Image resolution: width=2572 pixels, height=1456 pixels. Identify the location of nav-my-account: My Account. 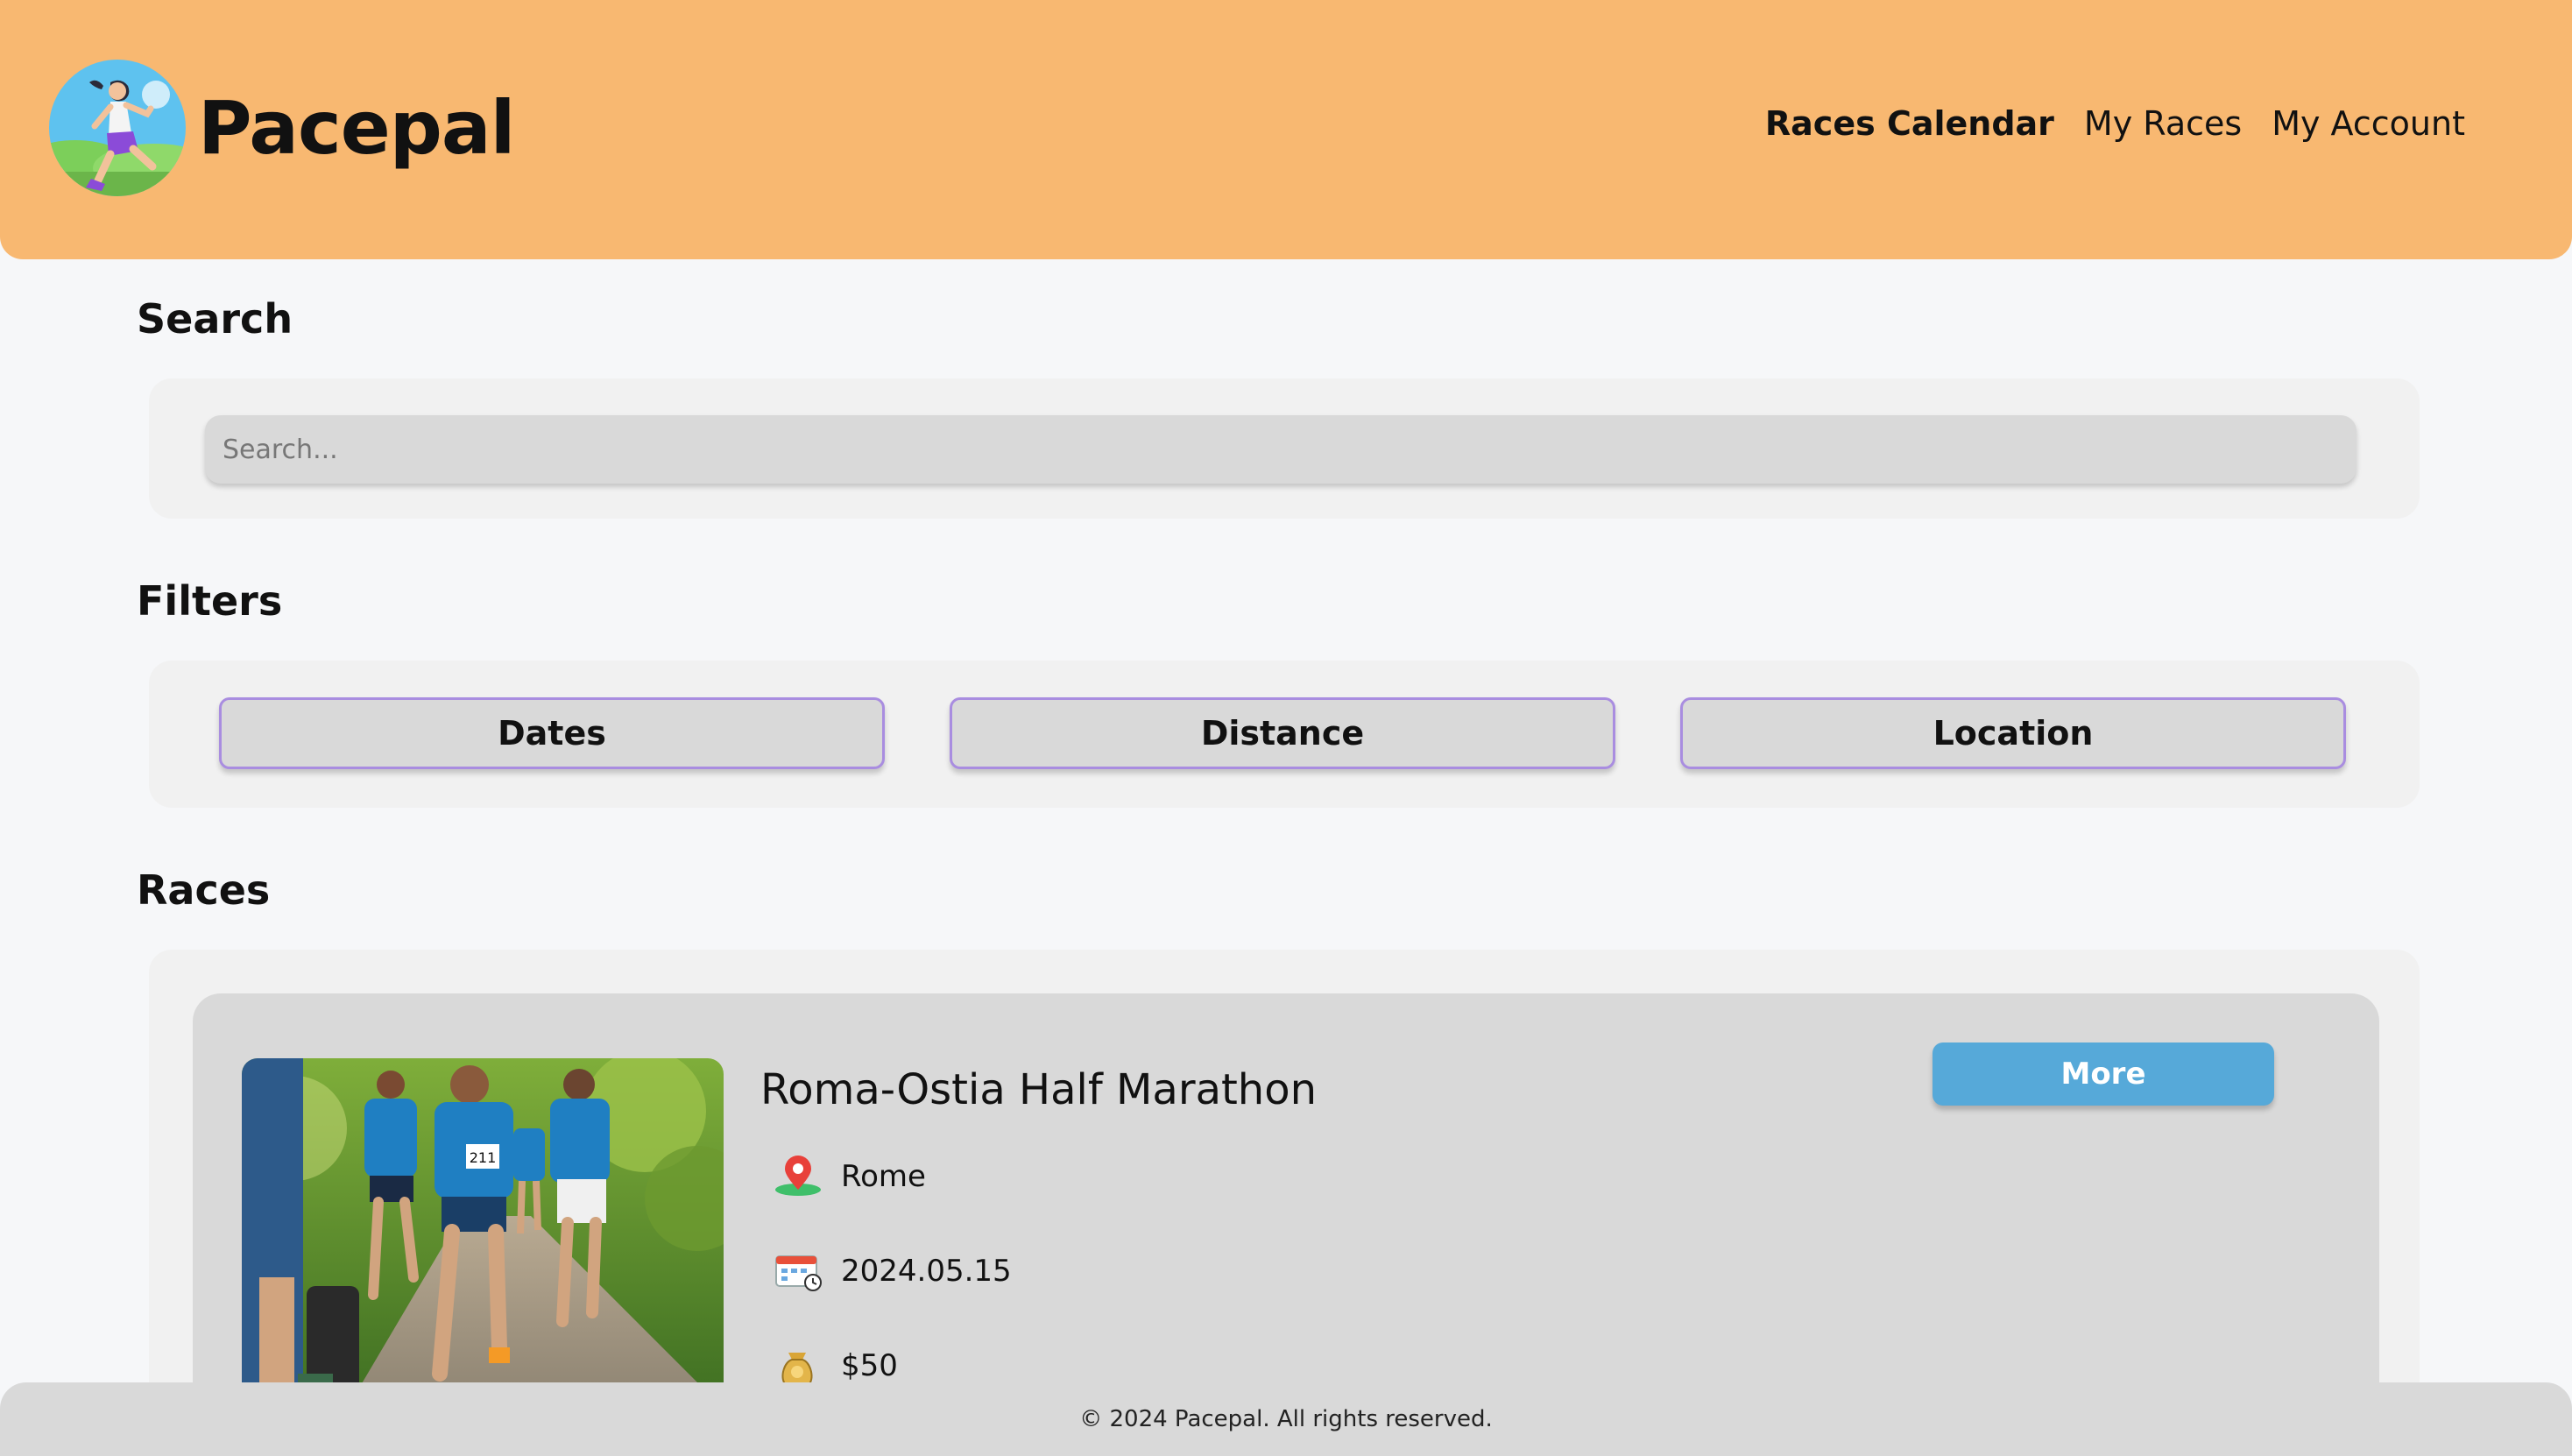
(2368, 123).